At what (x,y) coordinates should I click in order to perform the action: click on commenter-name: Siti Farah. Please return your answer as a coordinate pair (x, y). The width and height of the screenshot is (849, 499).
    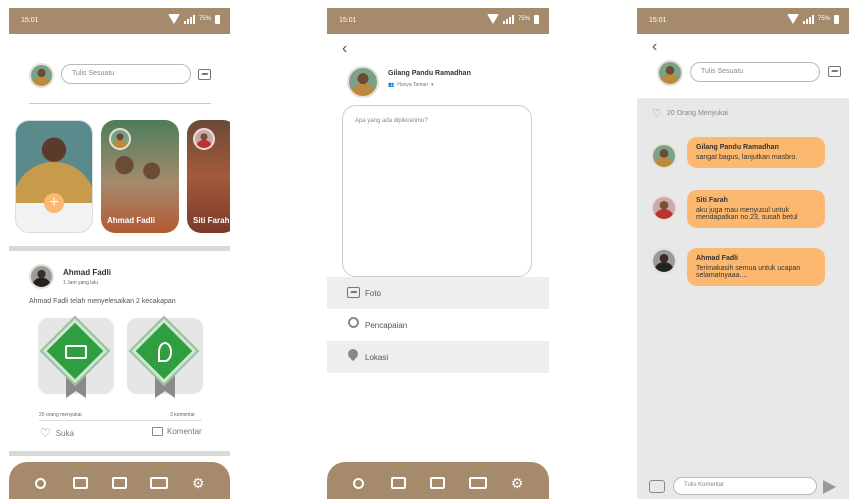
    Looking at the image, I should click on (756, 200).